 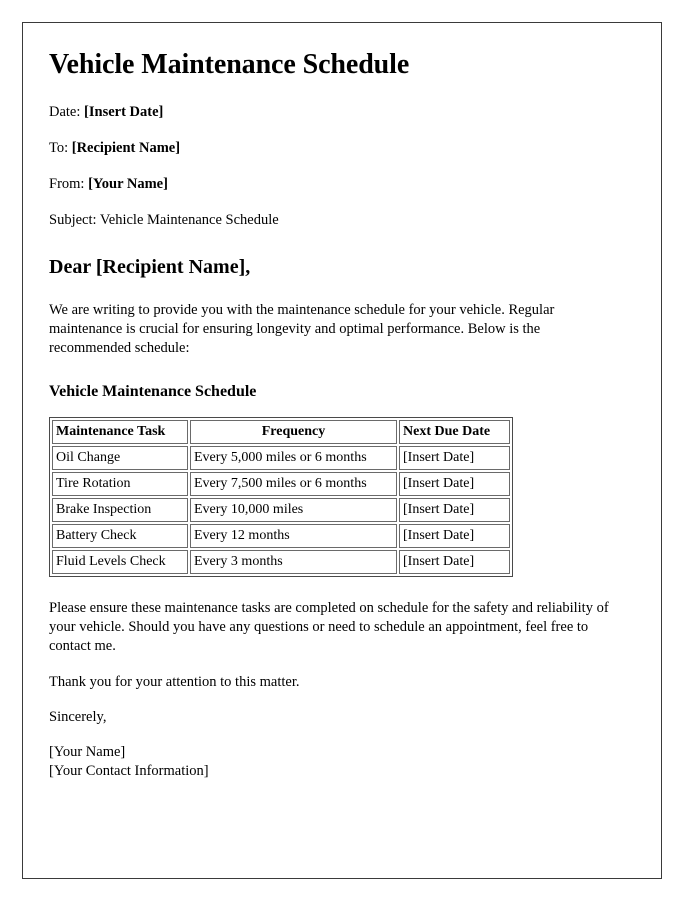 I want to click on cell-task: Battery Check, so click(x=120, y=536).